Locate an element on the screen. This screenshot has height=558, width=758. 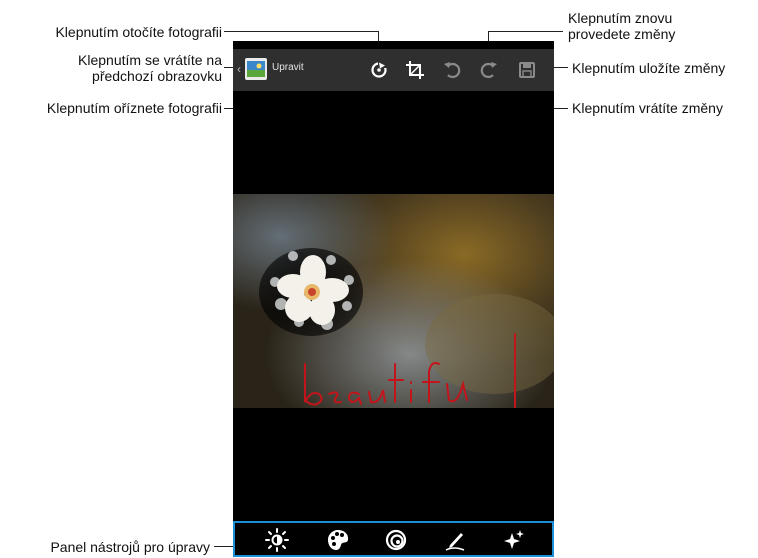
callout-redo-line1: Klepnutím znovu is located at coordinates (620, 18).